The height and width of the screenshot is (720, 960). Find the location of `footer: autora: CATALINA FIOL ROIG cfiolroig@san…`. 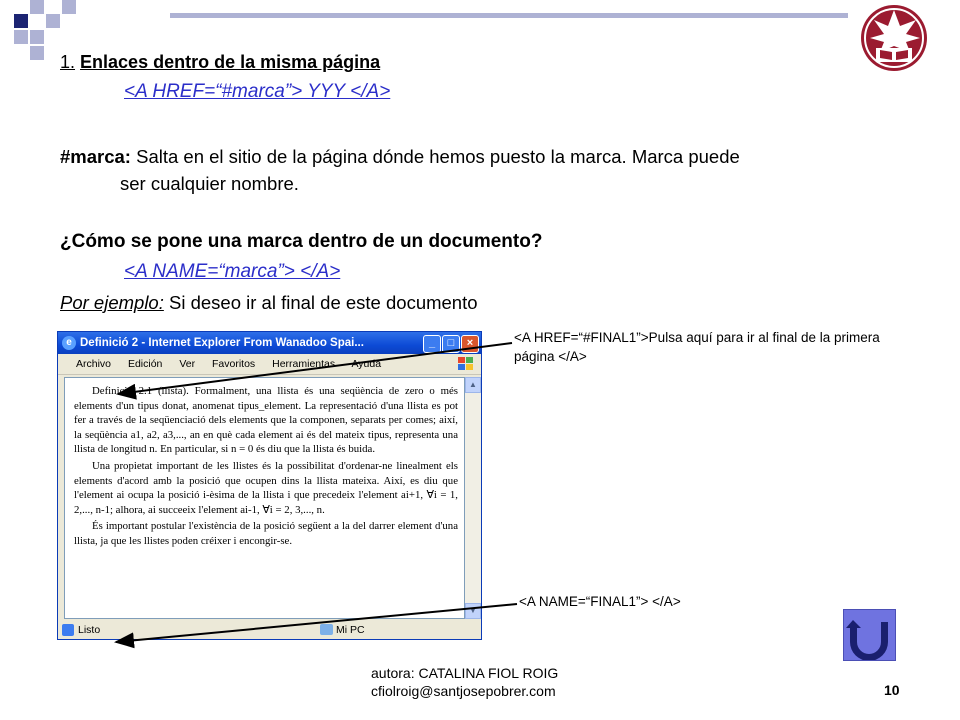

footer: autora: CATALINA FIOL ROIG cfiolroig@san… is located at coordinates (464, 682).